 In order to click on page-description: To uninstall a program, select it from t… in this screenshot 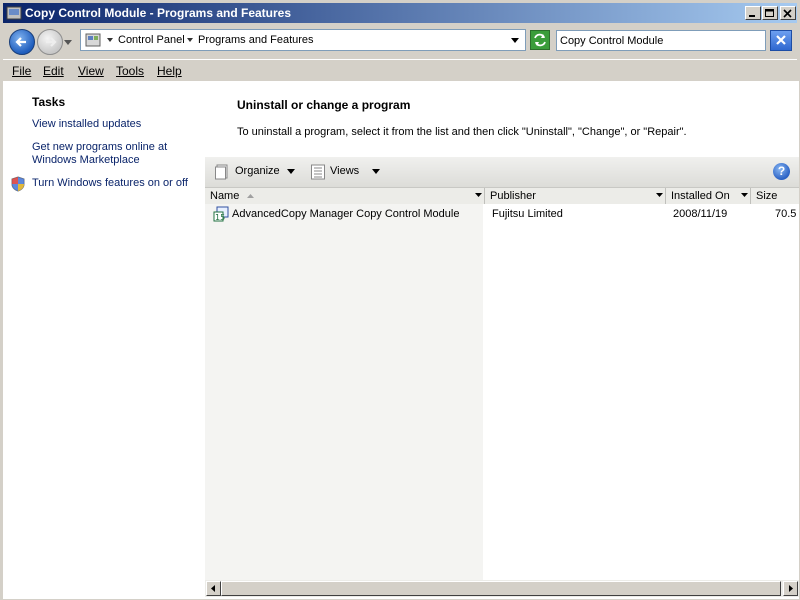, I will do `click(462, 132)`.